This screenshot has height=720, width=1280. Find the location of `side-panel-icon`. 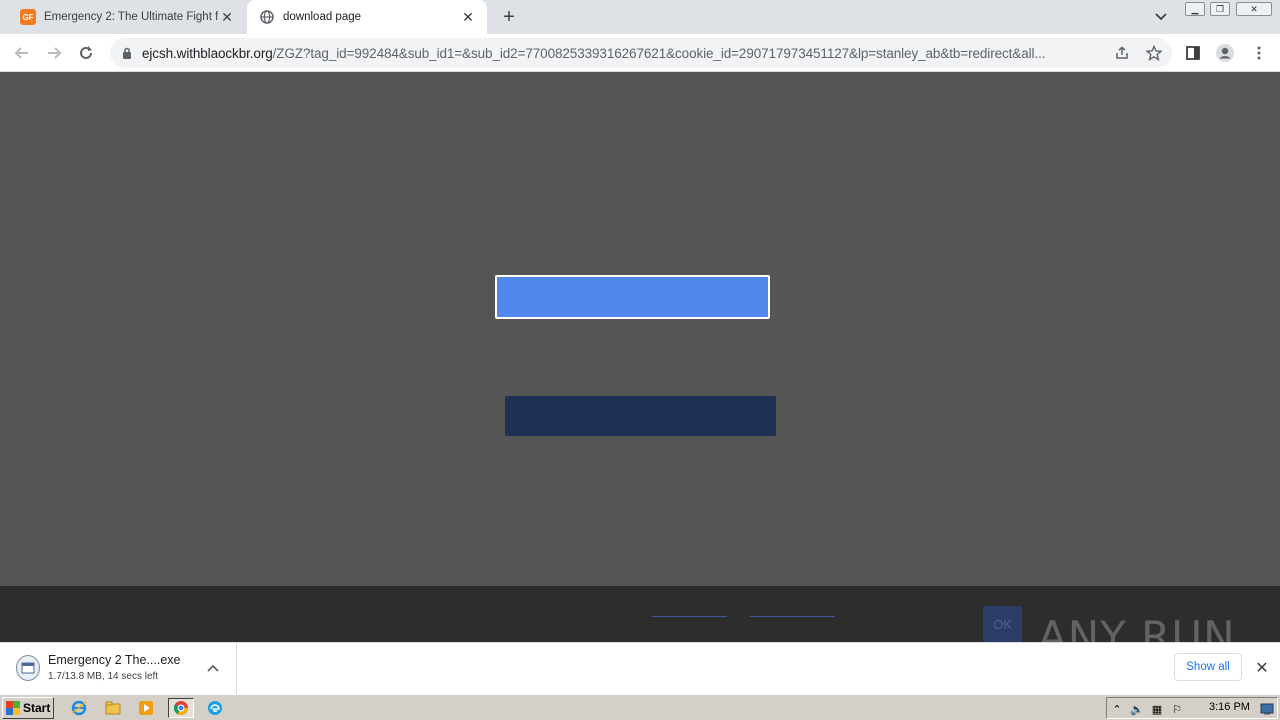

side-panel-icon is located at coordinates (1193, 53).